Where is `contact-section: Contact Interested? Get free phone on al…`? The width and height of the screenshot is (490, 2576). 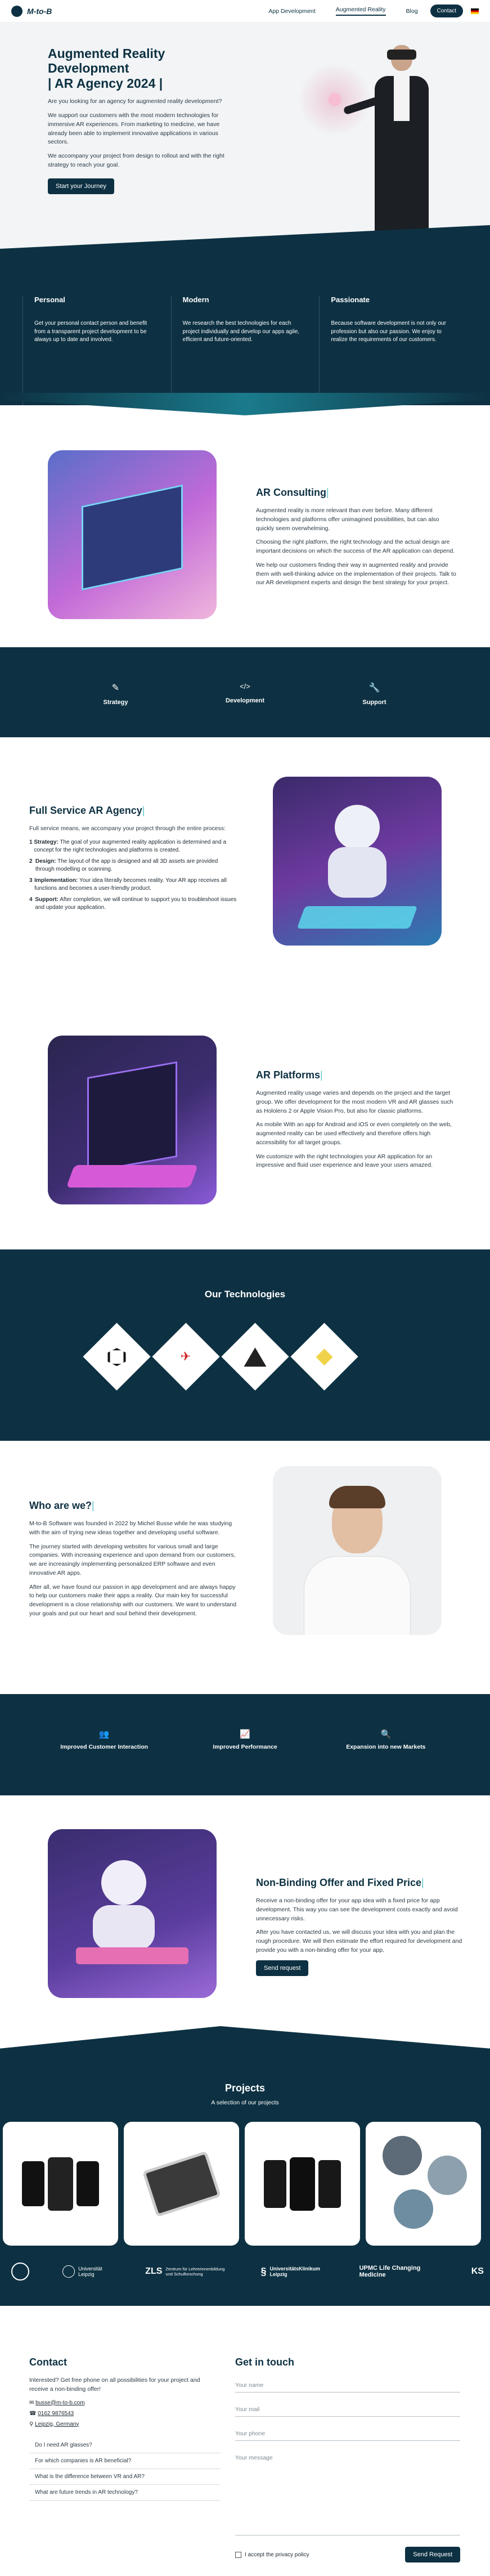 contact-section: Contact Interested? Get free phone on al… is located at coordinates (245, 2441).